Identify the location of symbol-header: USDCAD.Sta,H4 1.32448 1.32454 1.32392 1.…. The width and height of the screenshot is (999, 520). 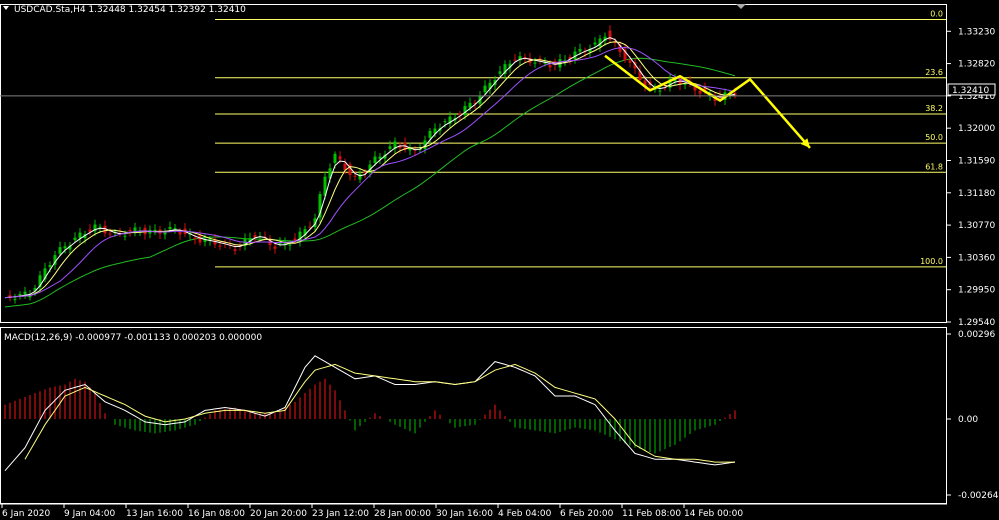
(130, 10).